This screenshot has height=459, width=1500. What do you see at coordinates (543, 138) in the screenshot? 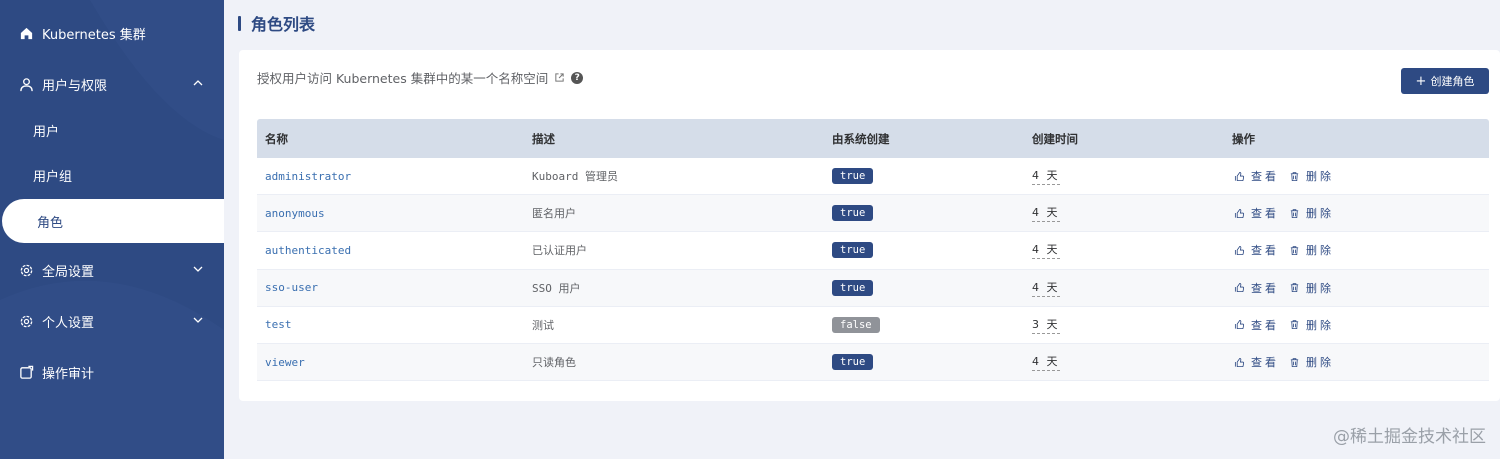
I see `header-description: 描述` at bounding box center [543, 138].